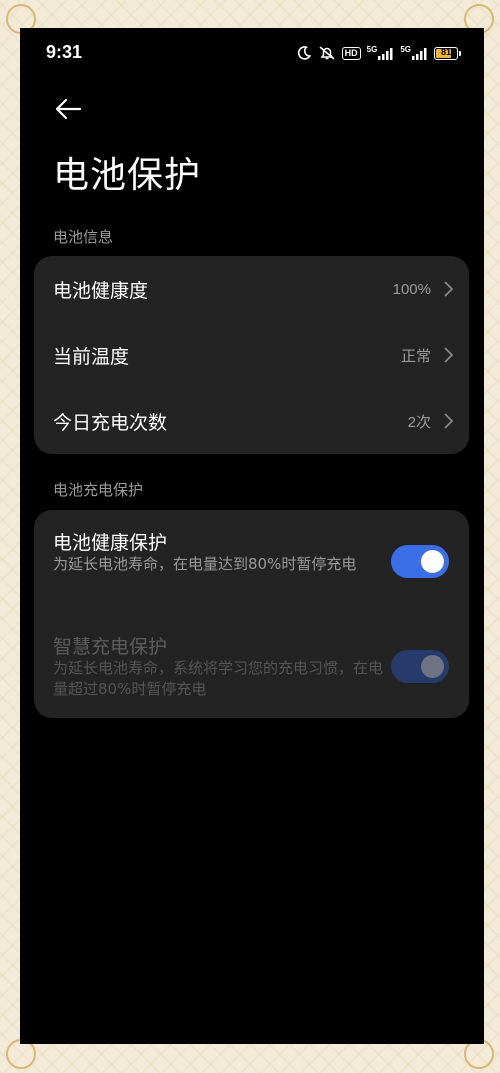  Describe the element at coordinates (327, 53) in the screenshot. I see `mute-bell-icon` at that location.